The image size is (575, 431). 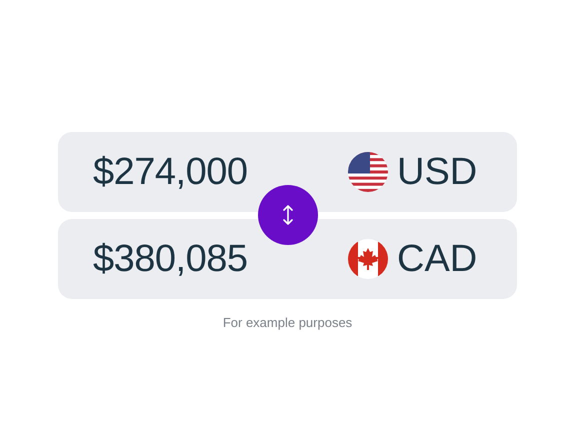 What do you see at coordinates (288, 215) in the screenshot?
I see `swap-icon` at bounding box center [288, 215].